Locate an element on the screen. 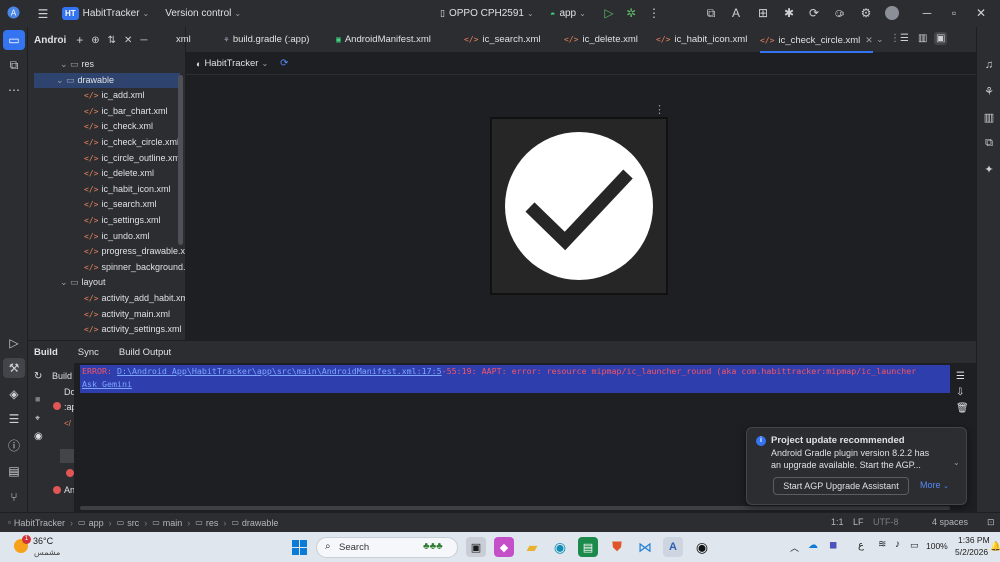 This screenshot has width=1000, height=562. gradle-icon: ⚘ is located at coordinates (989, 91).